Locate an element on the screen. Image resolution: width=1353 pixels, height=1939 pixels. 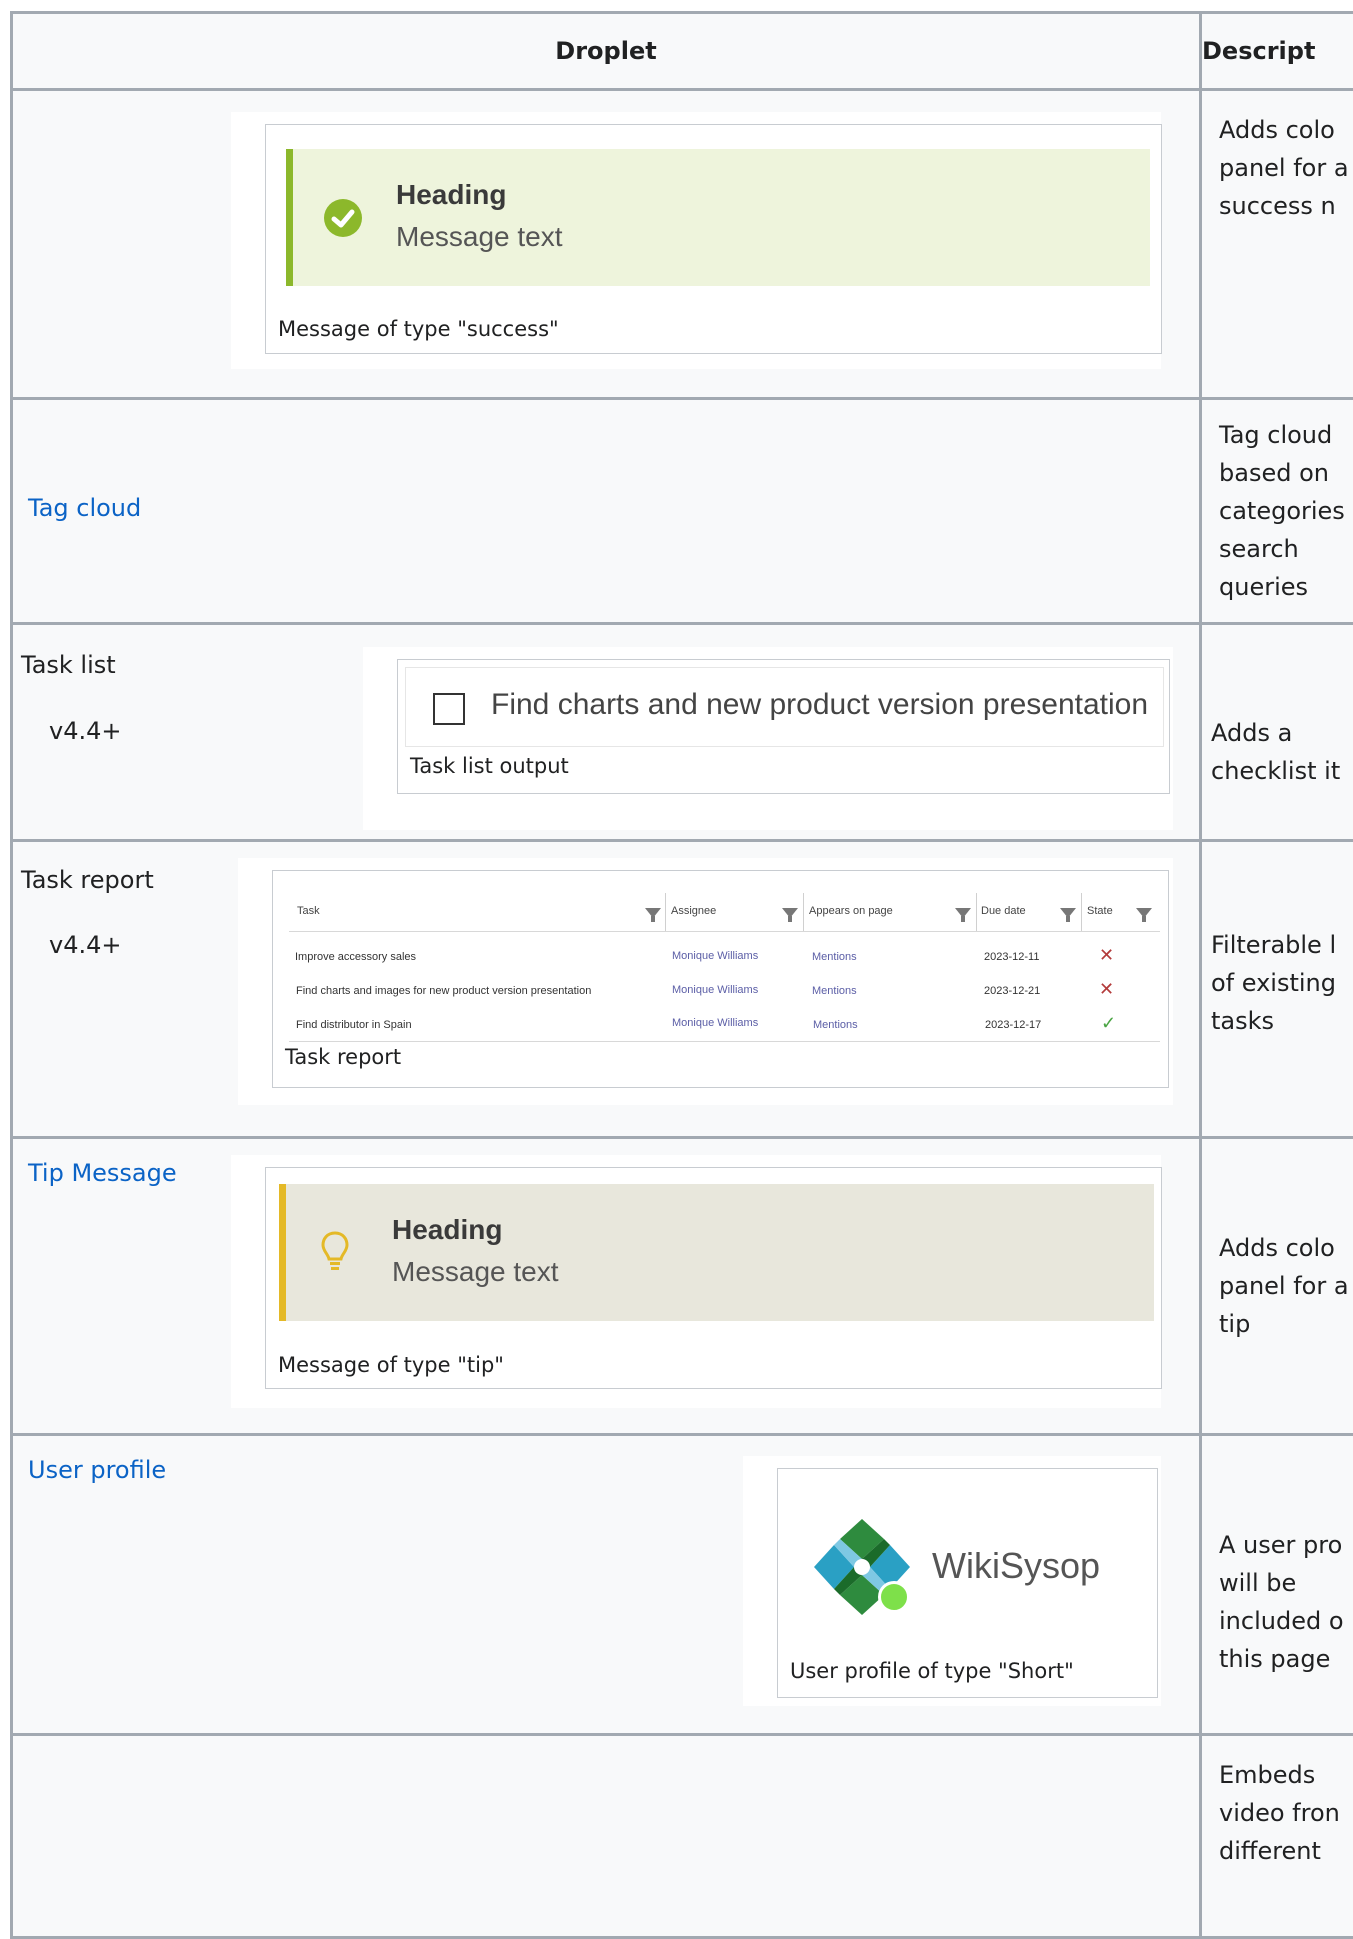
description-text: A user pro will be included o this page is located at coordinates (1281, 1602).